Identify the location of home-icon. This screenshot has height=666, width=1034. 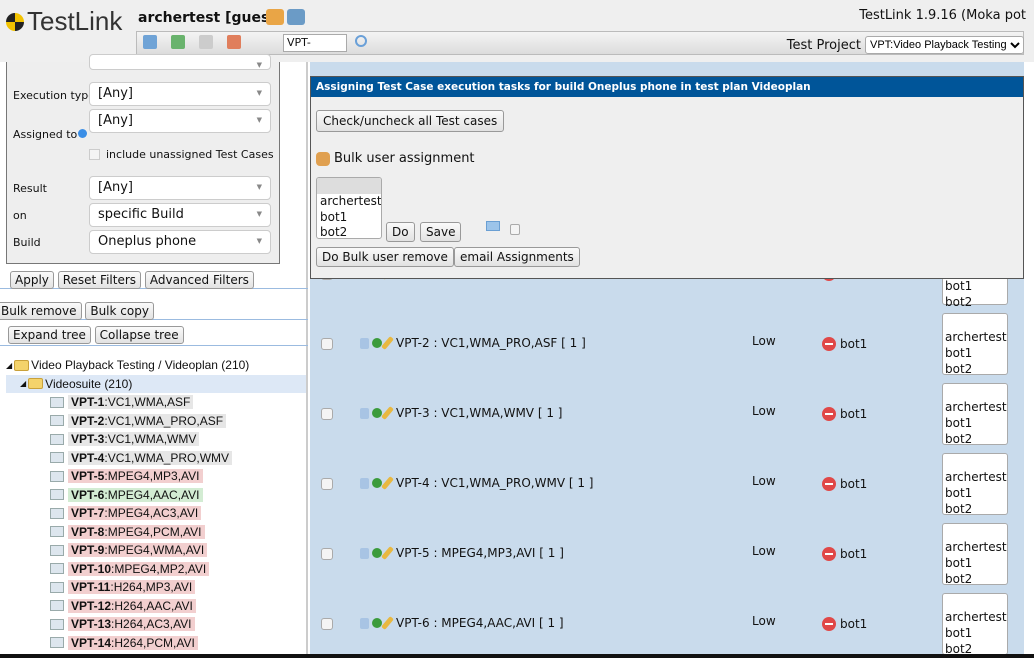
(150, 42).